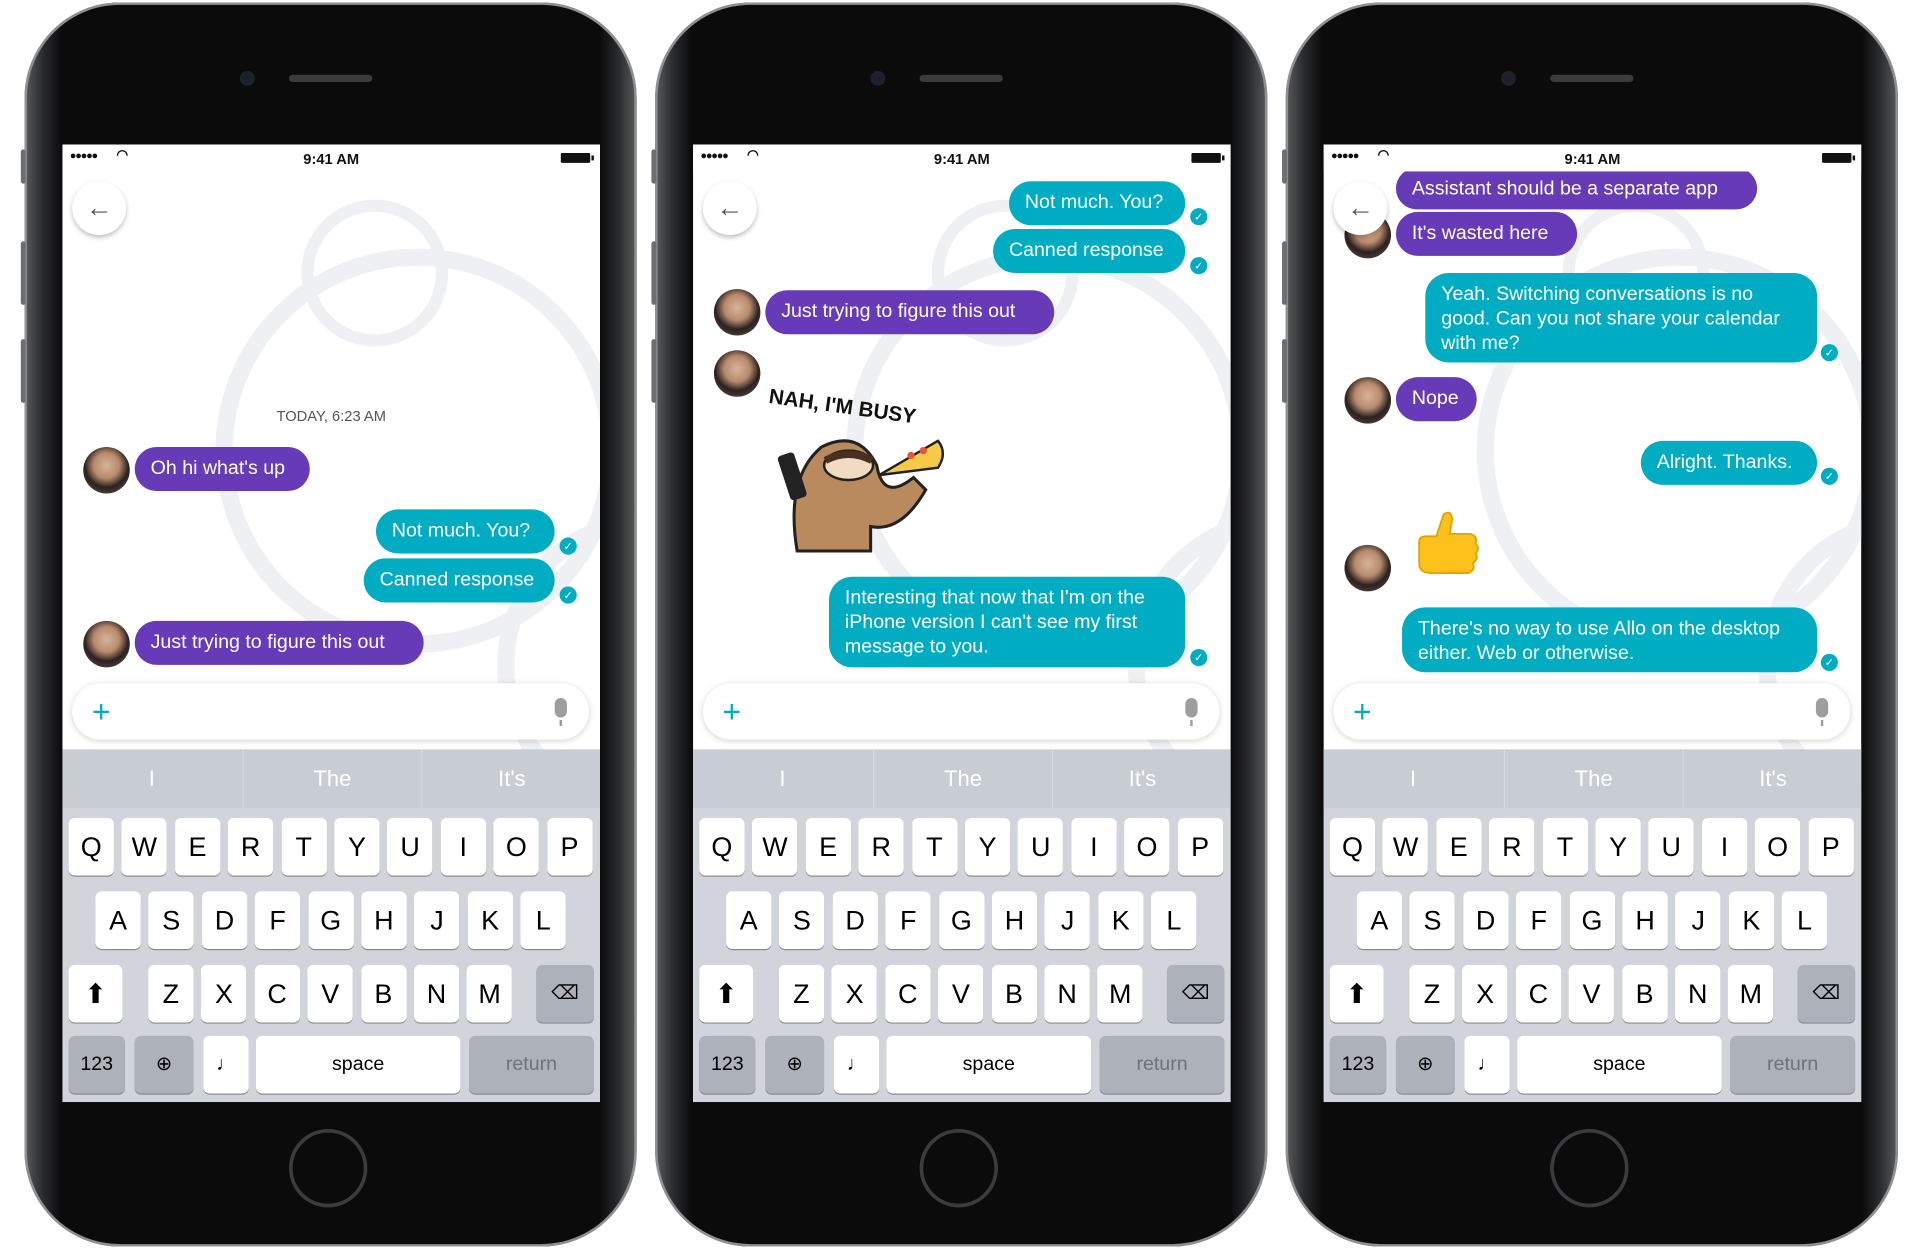 The width and height of the screenshot is (1920, 1254). Describe the element at coordinates (1645, 920) in the screenshot. I see `key: H` at that location.